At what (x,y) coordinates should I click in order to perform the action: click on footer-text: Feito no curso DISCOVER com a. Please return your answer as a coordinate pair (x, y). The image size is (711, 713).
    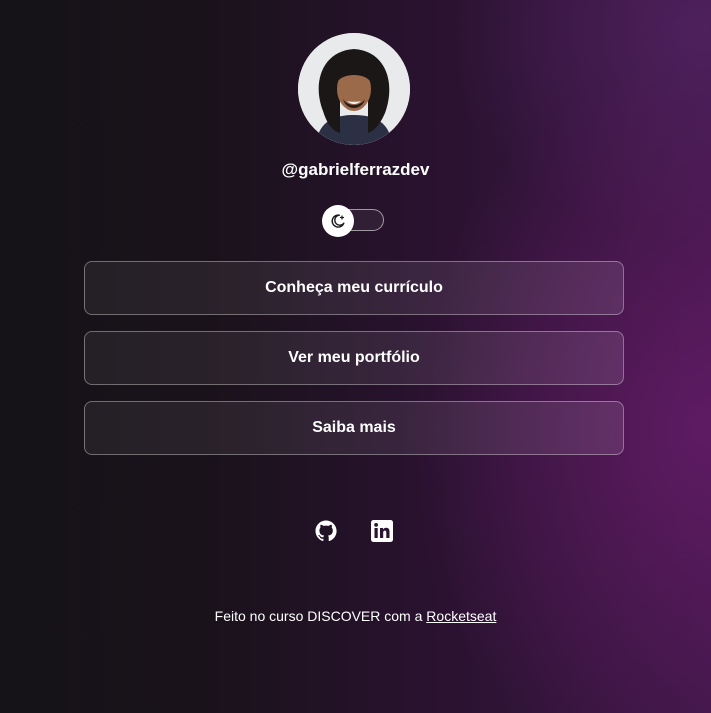
    Looking at the image, I should click on (320, 616).